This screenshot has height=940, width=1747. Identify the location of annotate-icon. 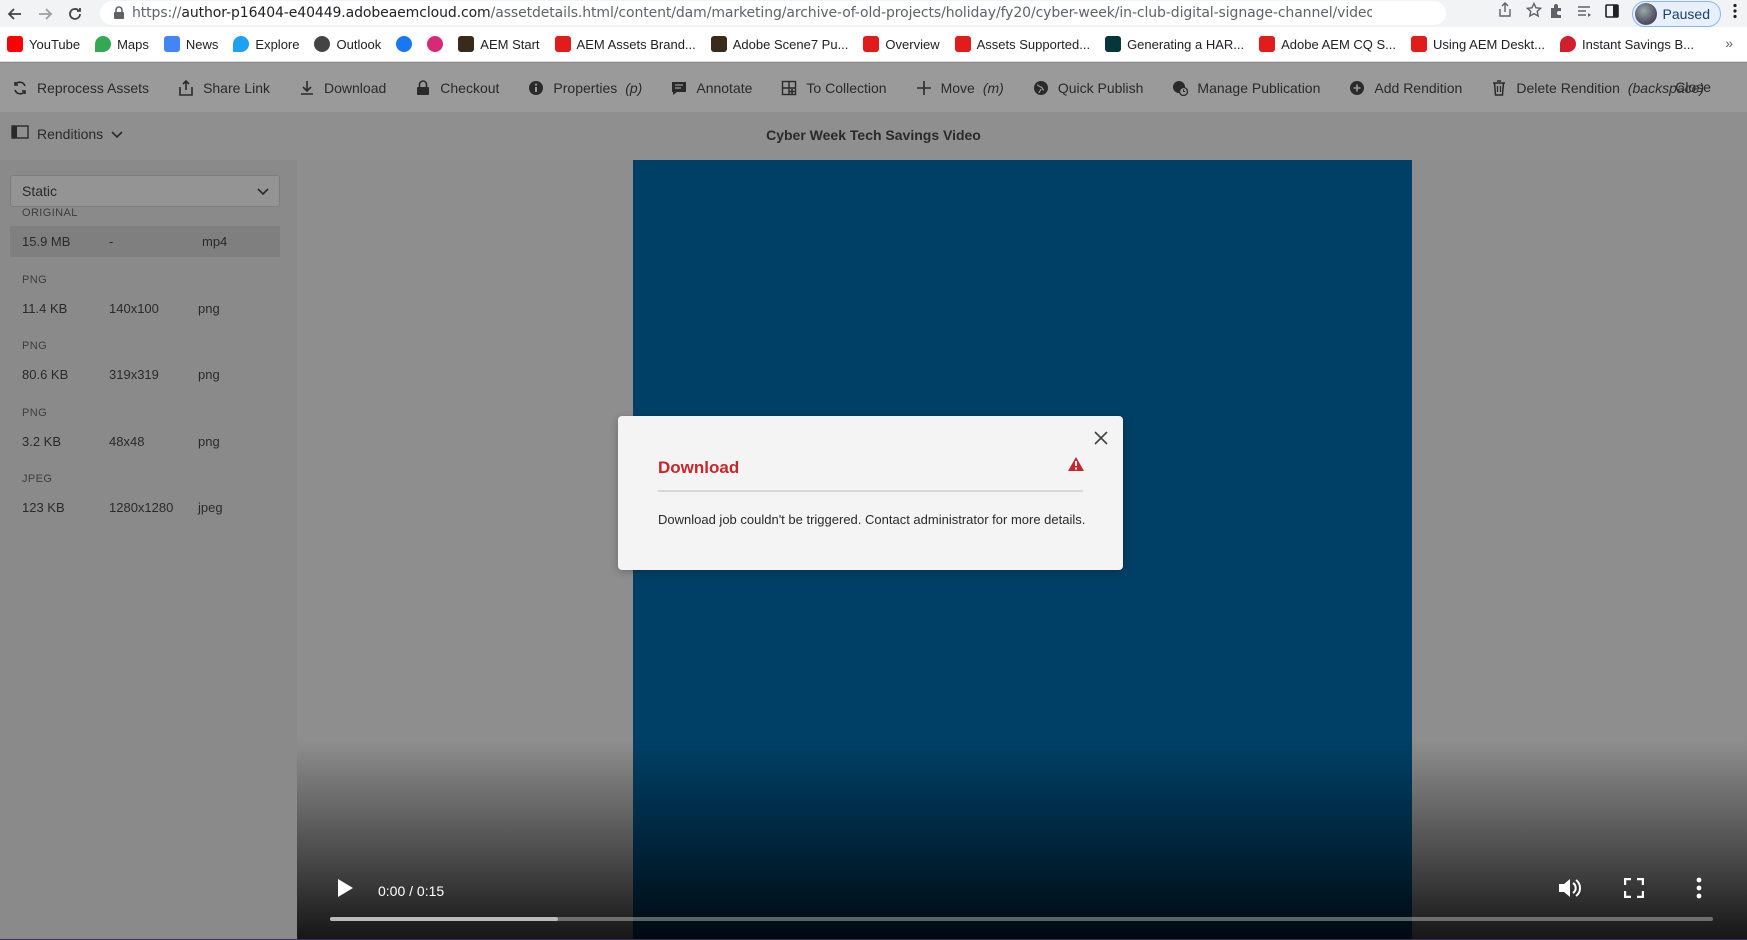
(679, 88).